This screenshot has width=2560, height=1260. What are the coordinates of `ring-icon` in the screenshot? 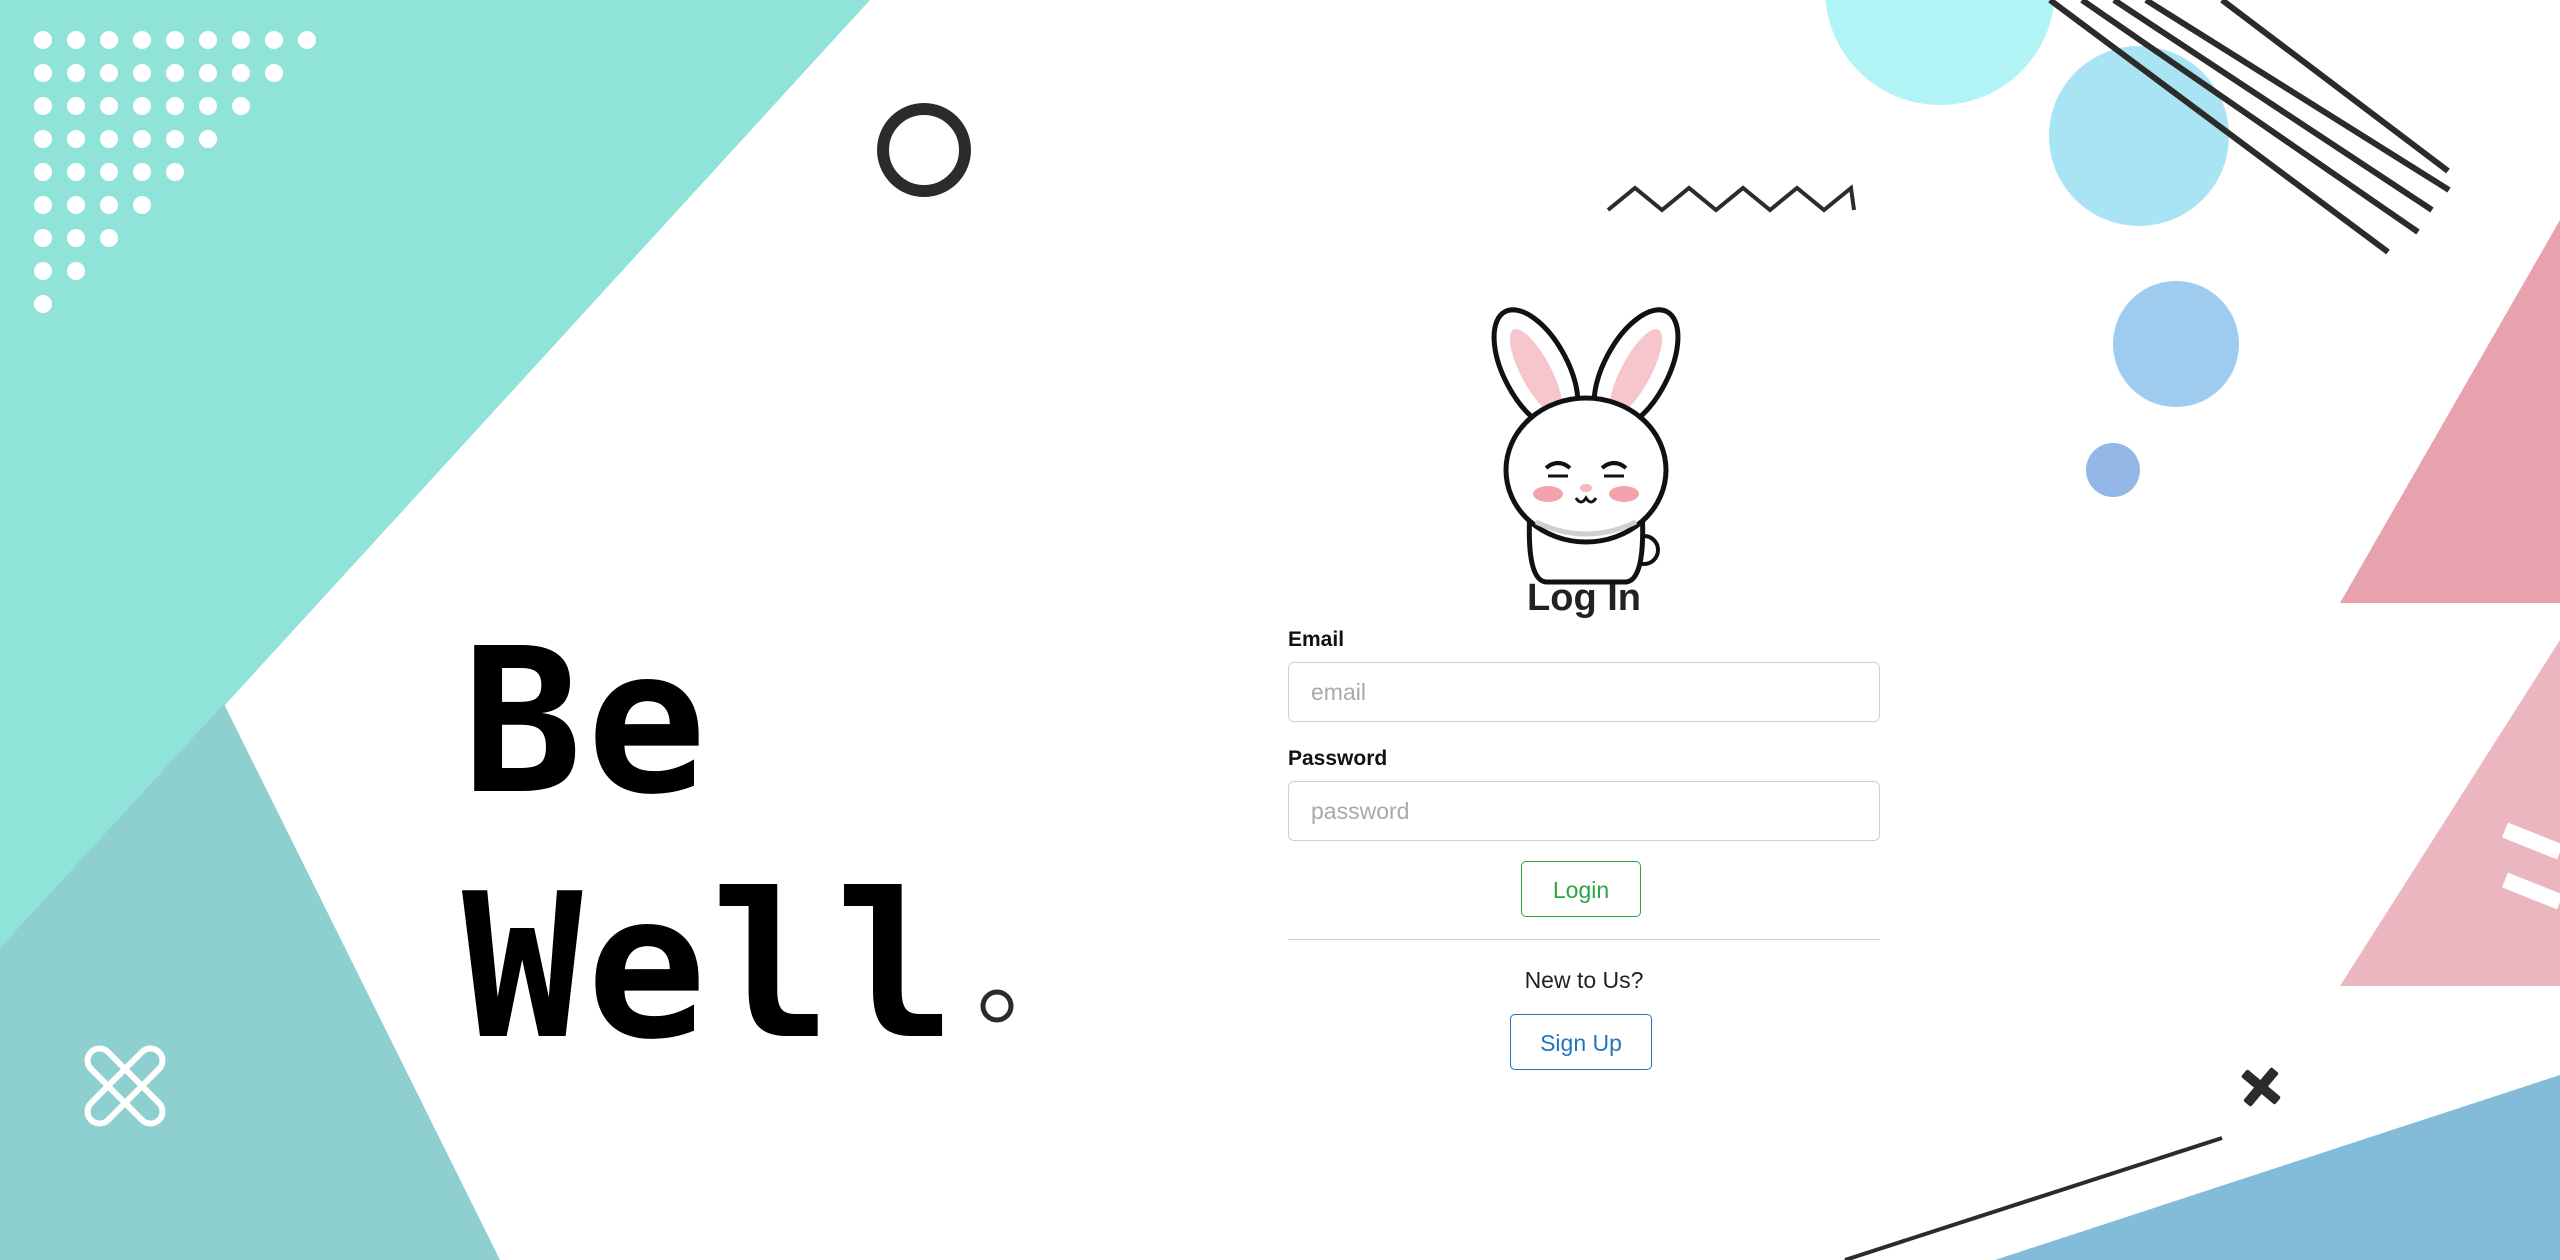 It's located at (924, 150).